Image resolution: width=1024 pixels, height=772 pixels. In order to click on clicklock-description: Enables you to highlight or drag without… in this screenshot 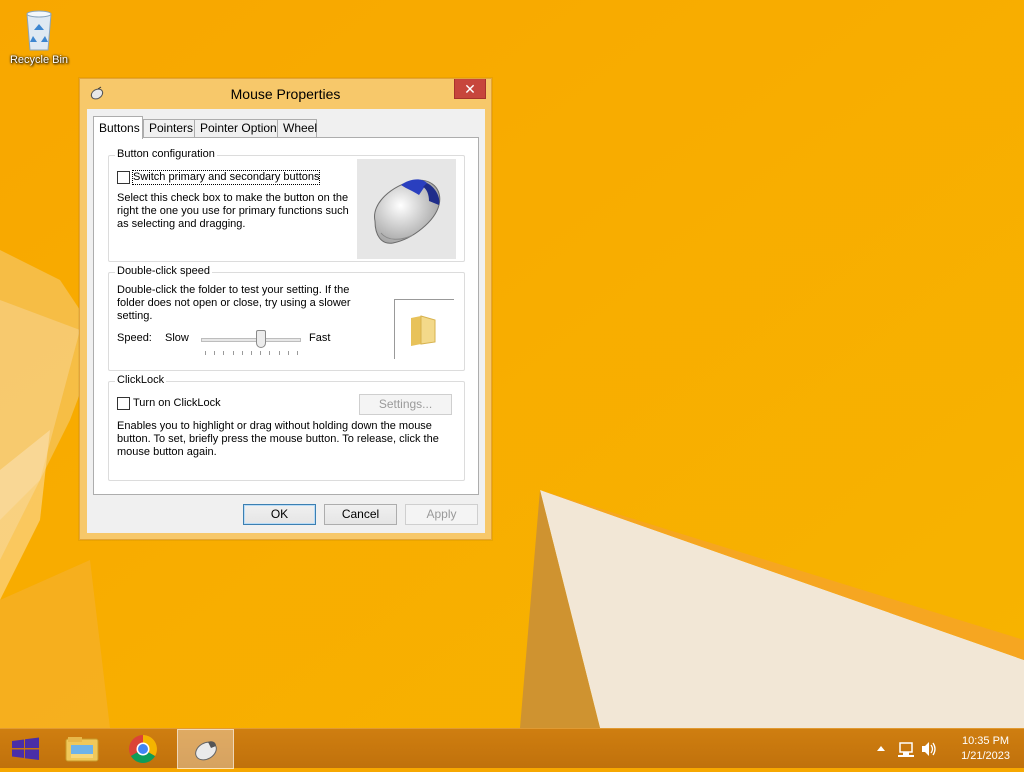, I will do `click(278, 439)`.